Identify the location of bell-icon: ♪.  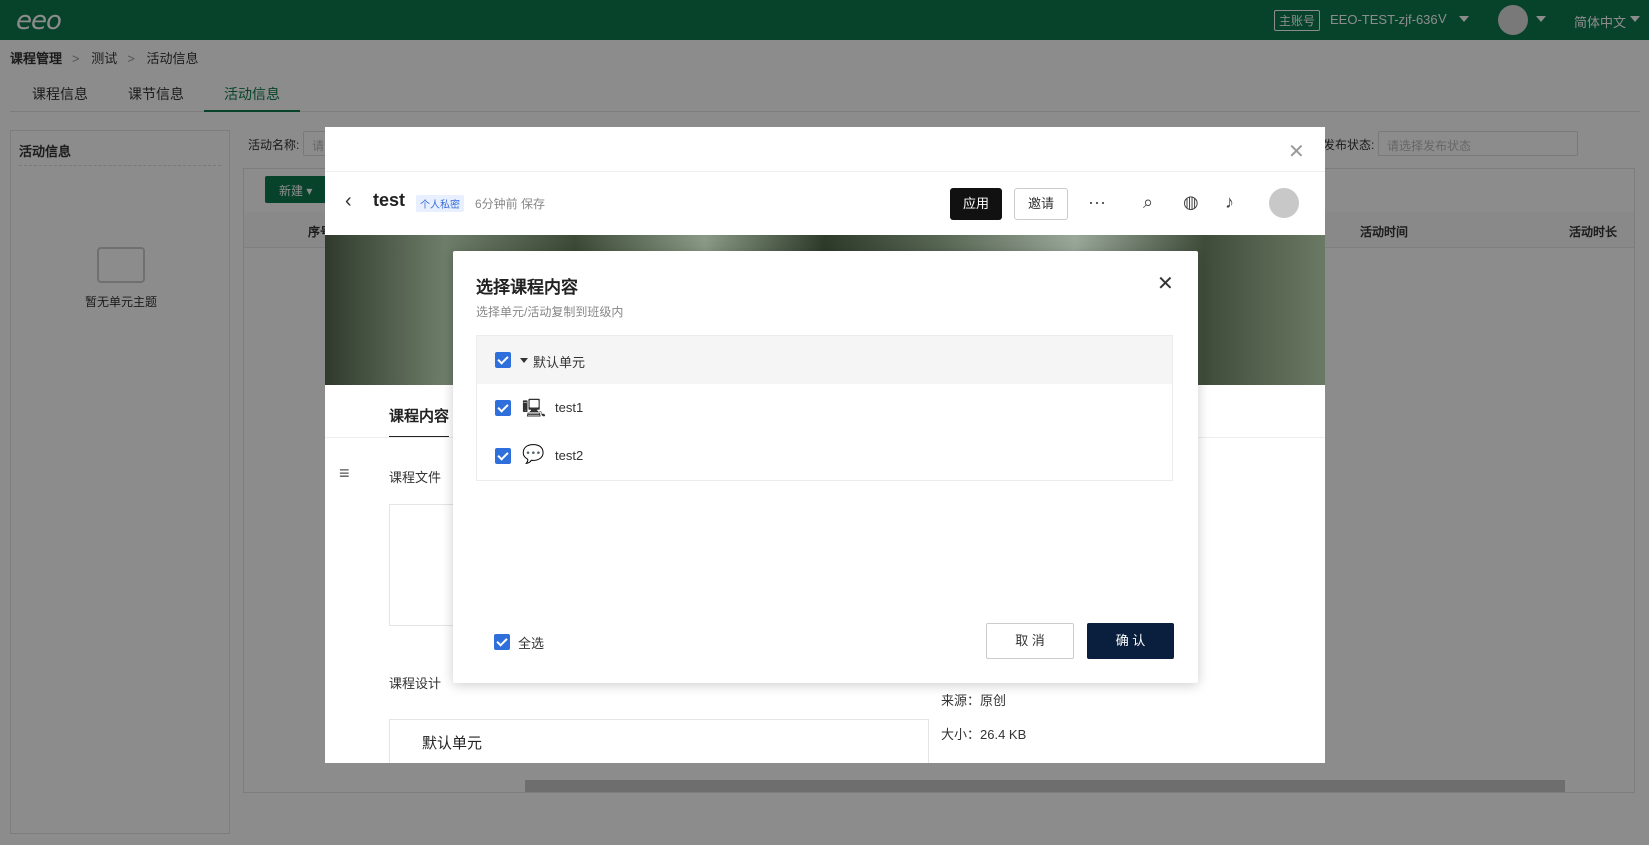
(1229, 202).